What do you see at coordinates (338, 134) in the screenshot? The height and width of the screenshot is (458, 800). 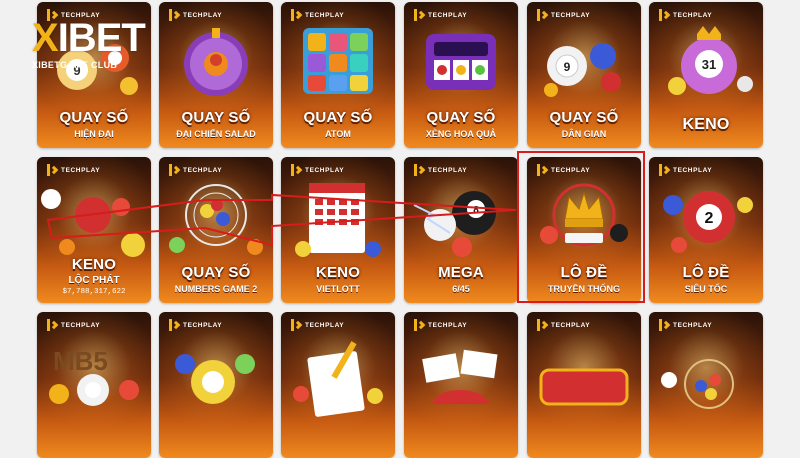 I see `game-subtitle: ATOM` at bounding box center [338, 134].